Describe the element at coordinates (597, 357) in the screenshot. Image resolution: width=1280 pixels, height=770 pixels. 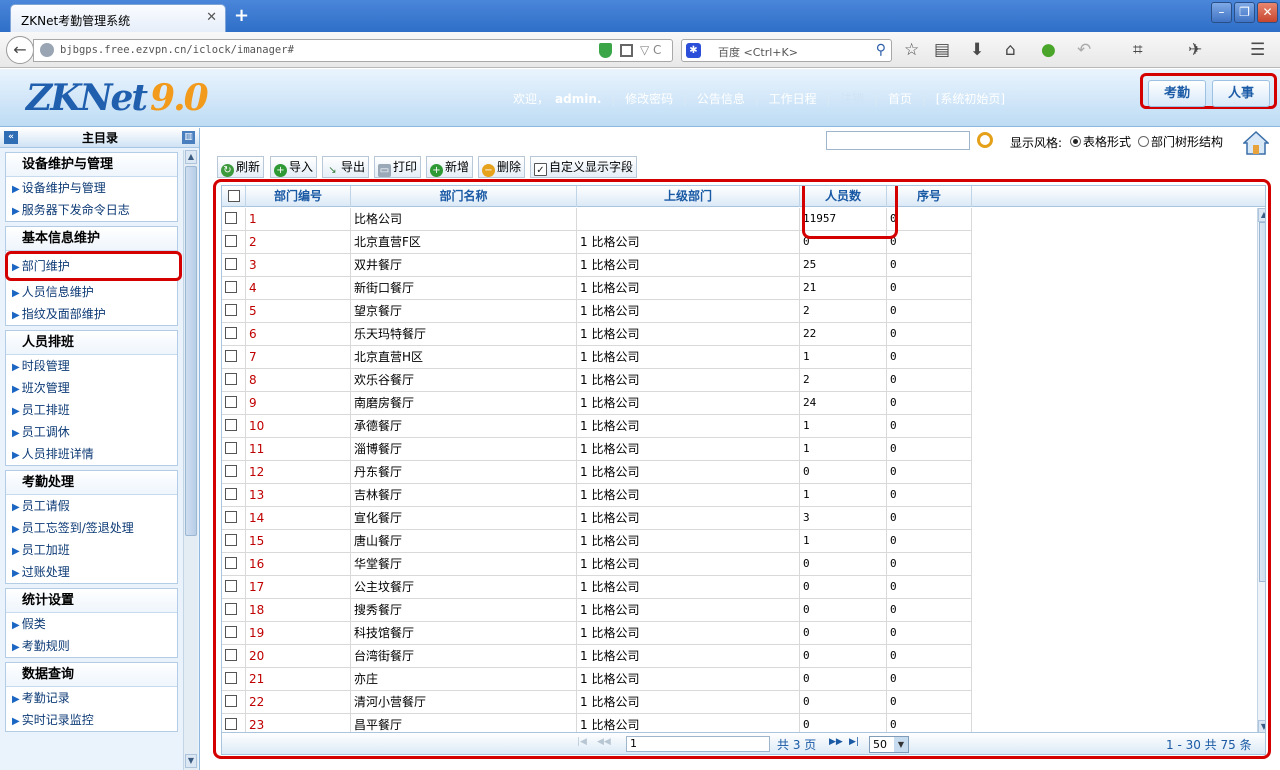
I see `table-row: 7 北京直营H区 1 比格公司 1 0` at that location.